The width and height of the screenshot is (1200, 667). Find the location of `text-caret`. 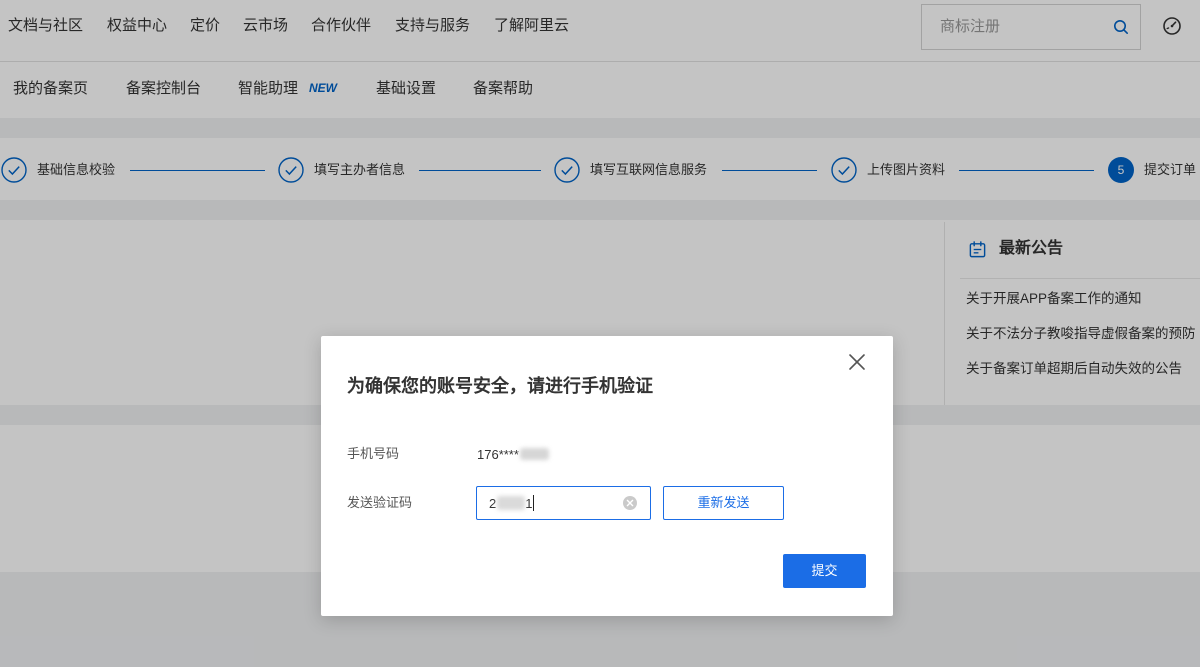

text-caret is located at coordinates (534, 503).